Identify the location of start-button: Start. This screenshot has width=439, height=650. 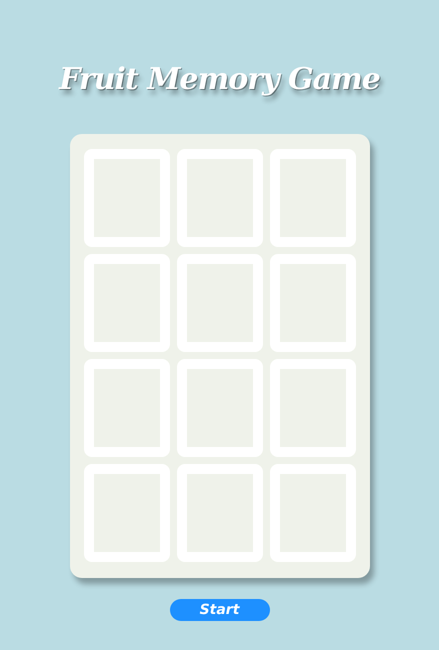
(220, 610).